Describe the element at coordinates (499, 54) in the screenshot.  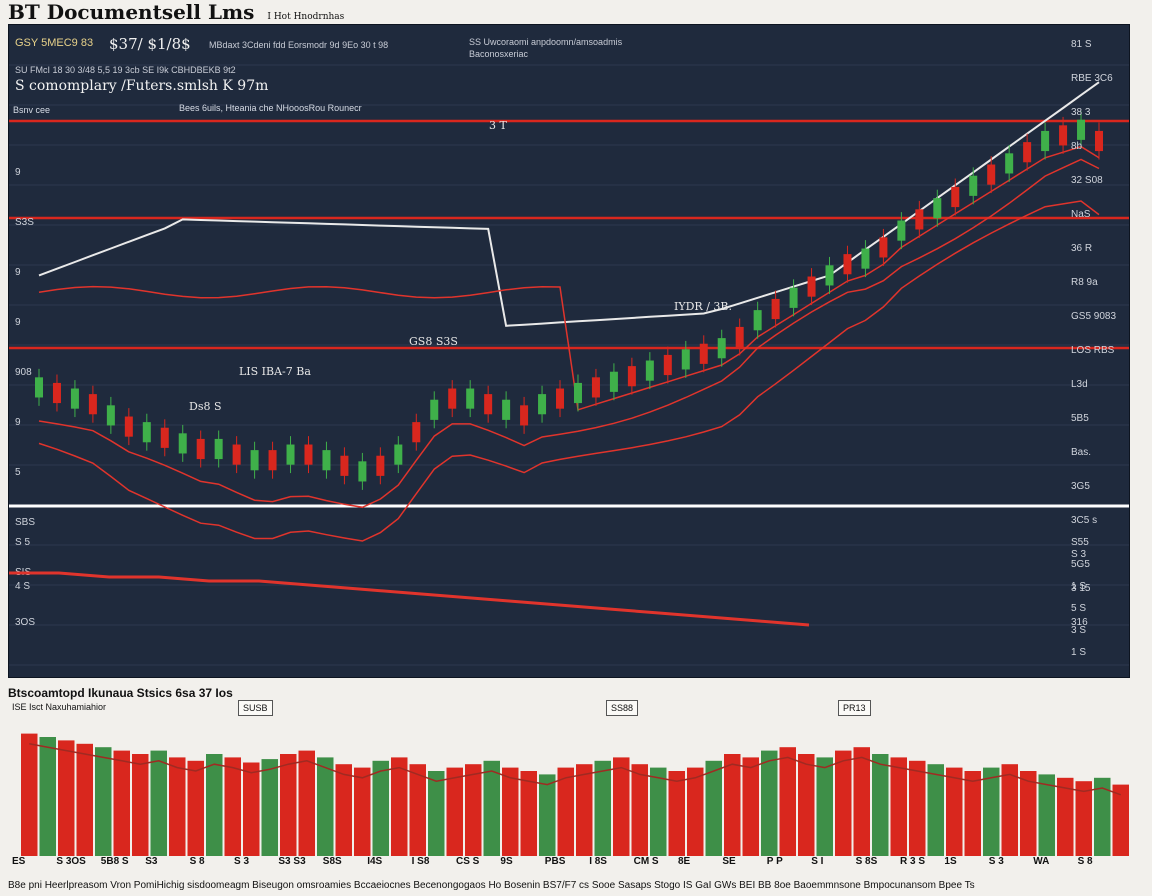
I see `header-right-info-2: Baconosxeriac` at that location.